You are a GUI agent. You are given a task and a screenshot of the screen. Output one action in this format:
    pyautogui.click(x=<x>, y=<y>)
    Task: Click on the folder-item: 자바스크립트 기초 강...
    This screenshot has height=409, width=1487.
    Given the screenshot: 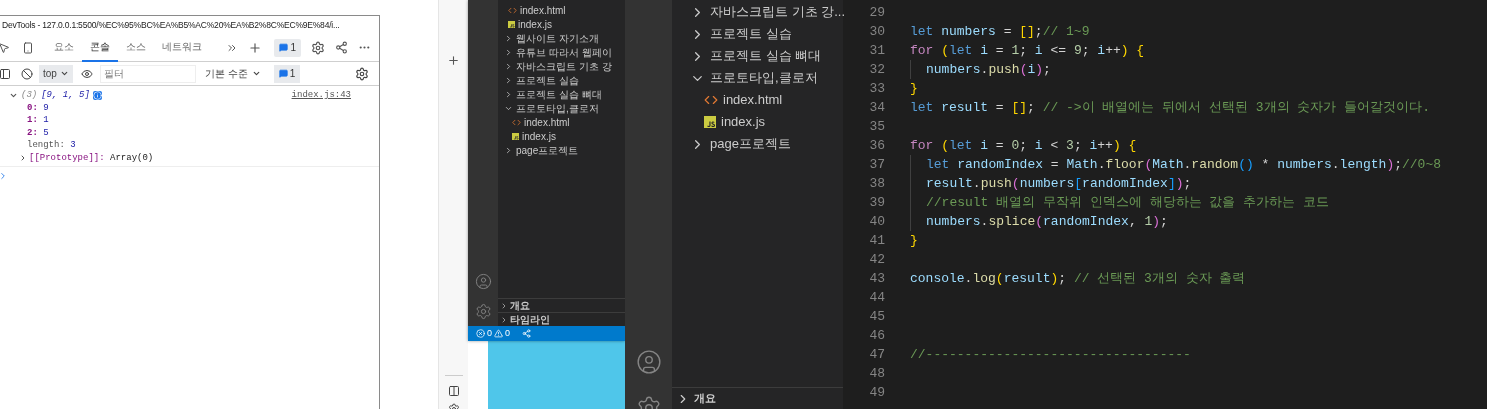 What is the action you would take?
    pyautogui.click(x=757, y=12)
    